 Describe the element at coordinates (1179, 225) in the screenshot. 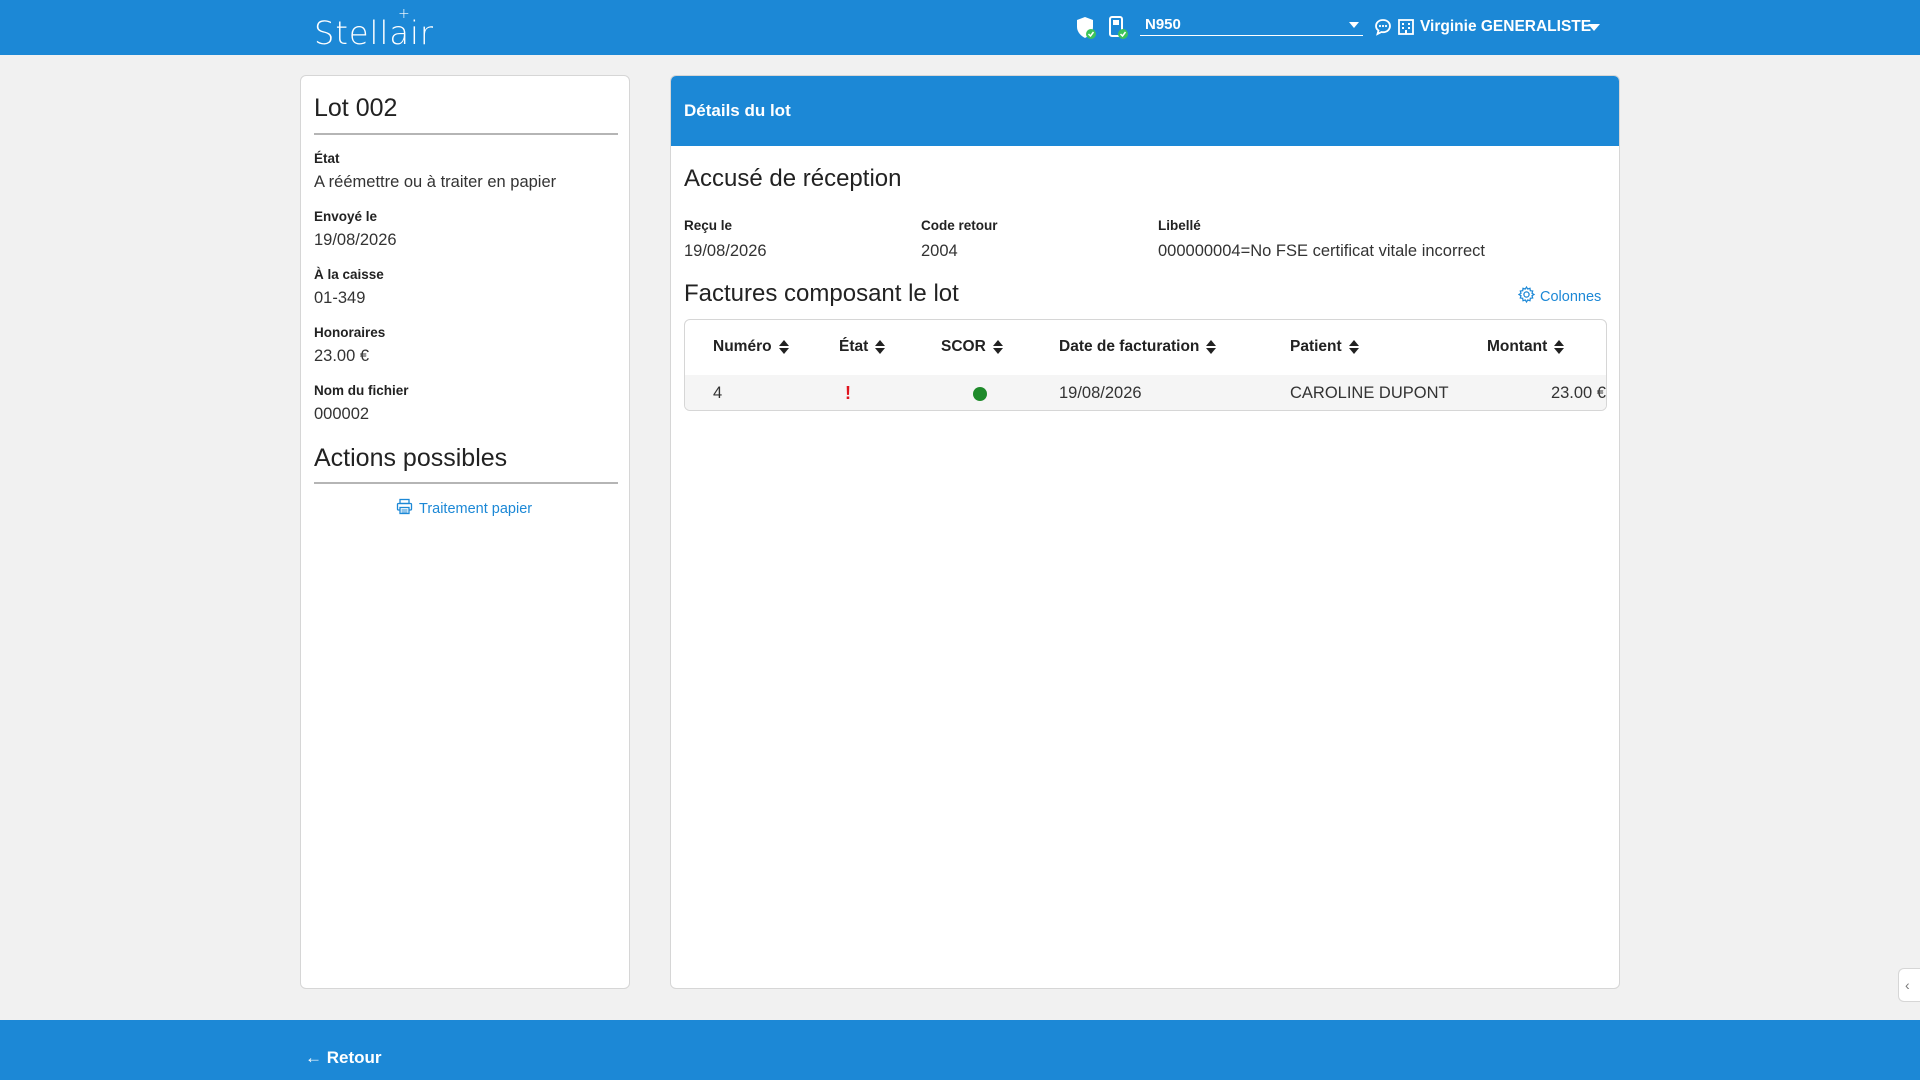

I see `libelle-label: Libellé` at that location.